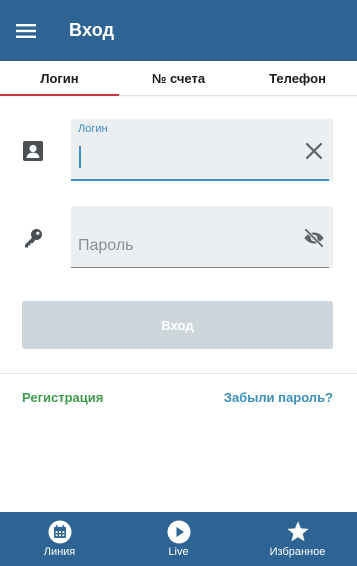 The width and height of the screenshot is (357, 566). I want to click on nav-item-live: Live, so click(178, 539).